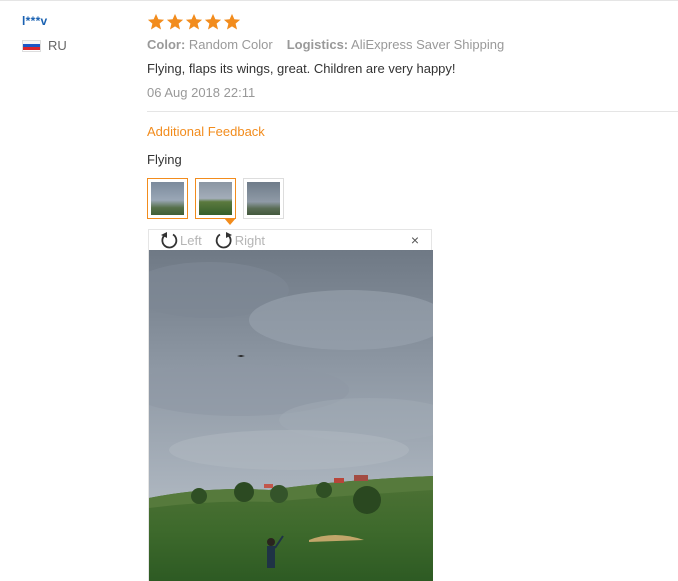 The height and width of the screenshot is (581, 678). What do you see at coordinates (31, 45) in the screenshot?
I see `russia-flag-icon` at bounding box center [31, 45].